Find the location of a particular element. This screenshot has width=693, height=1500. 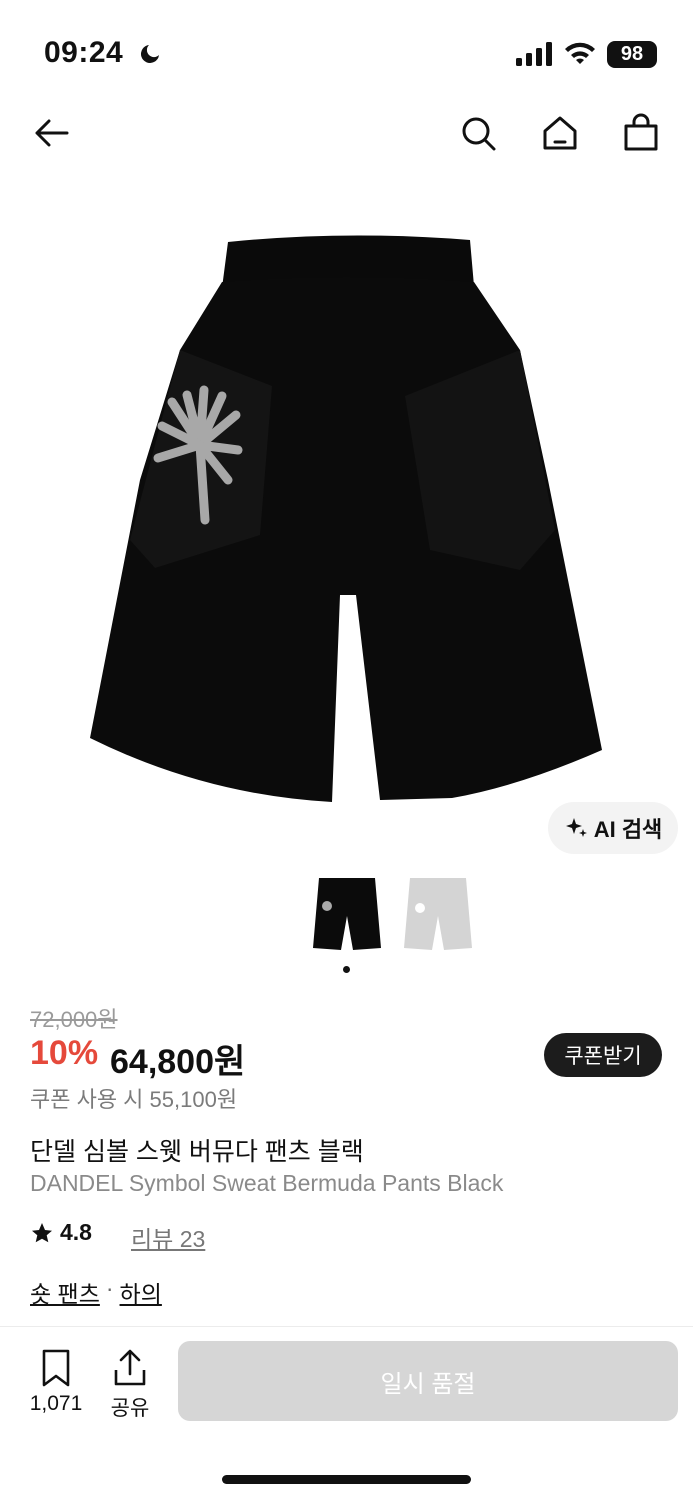

bookmark-icon is located at coordinates (56, 1368).